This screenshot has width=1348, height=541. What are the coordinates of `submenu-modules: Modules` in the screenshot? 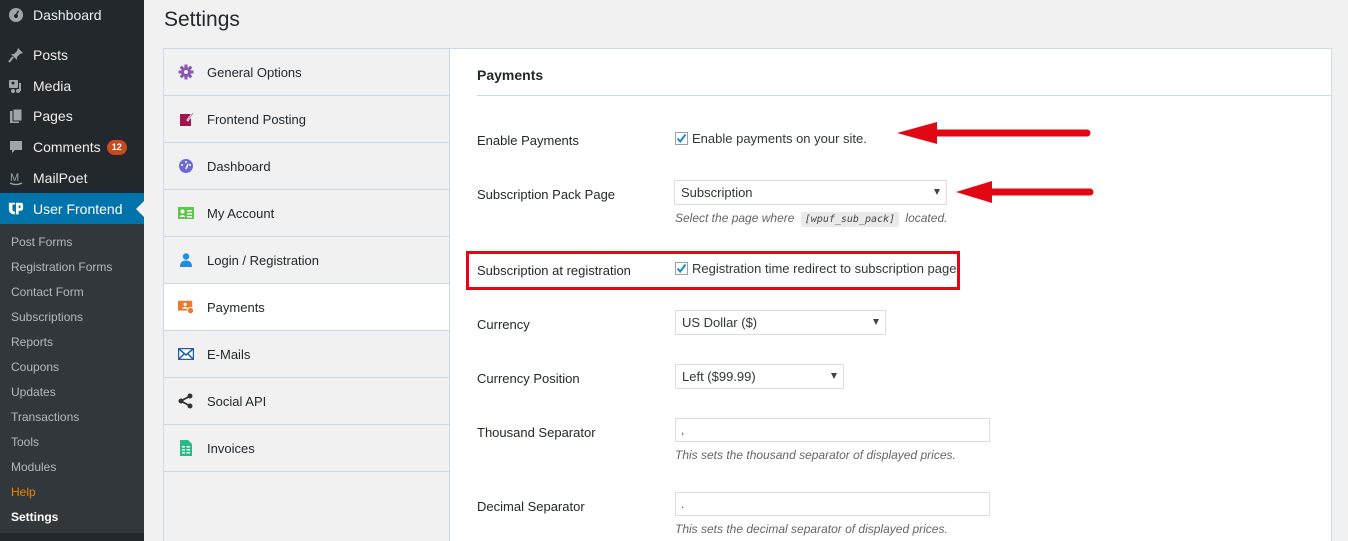 It's located at (72, 467).